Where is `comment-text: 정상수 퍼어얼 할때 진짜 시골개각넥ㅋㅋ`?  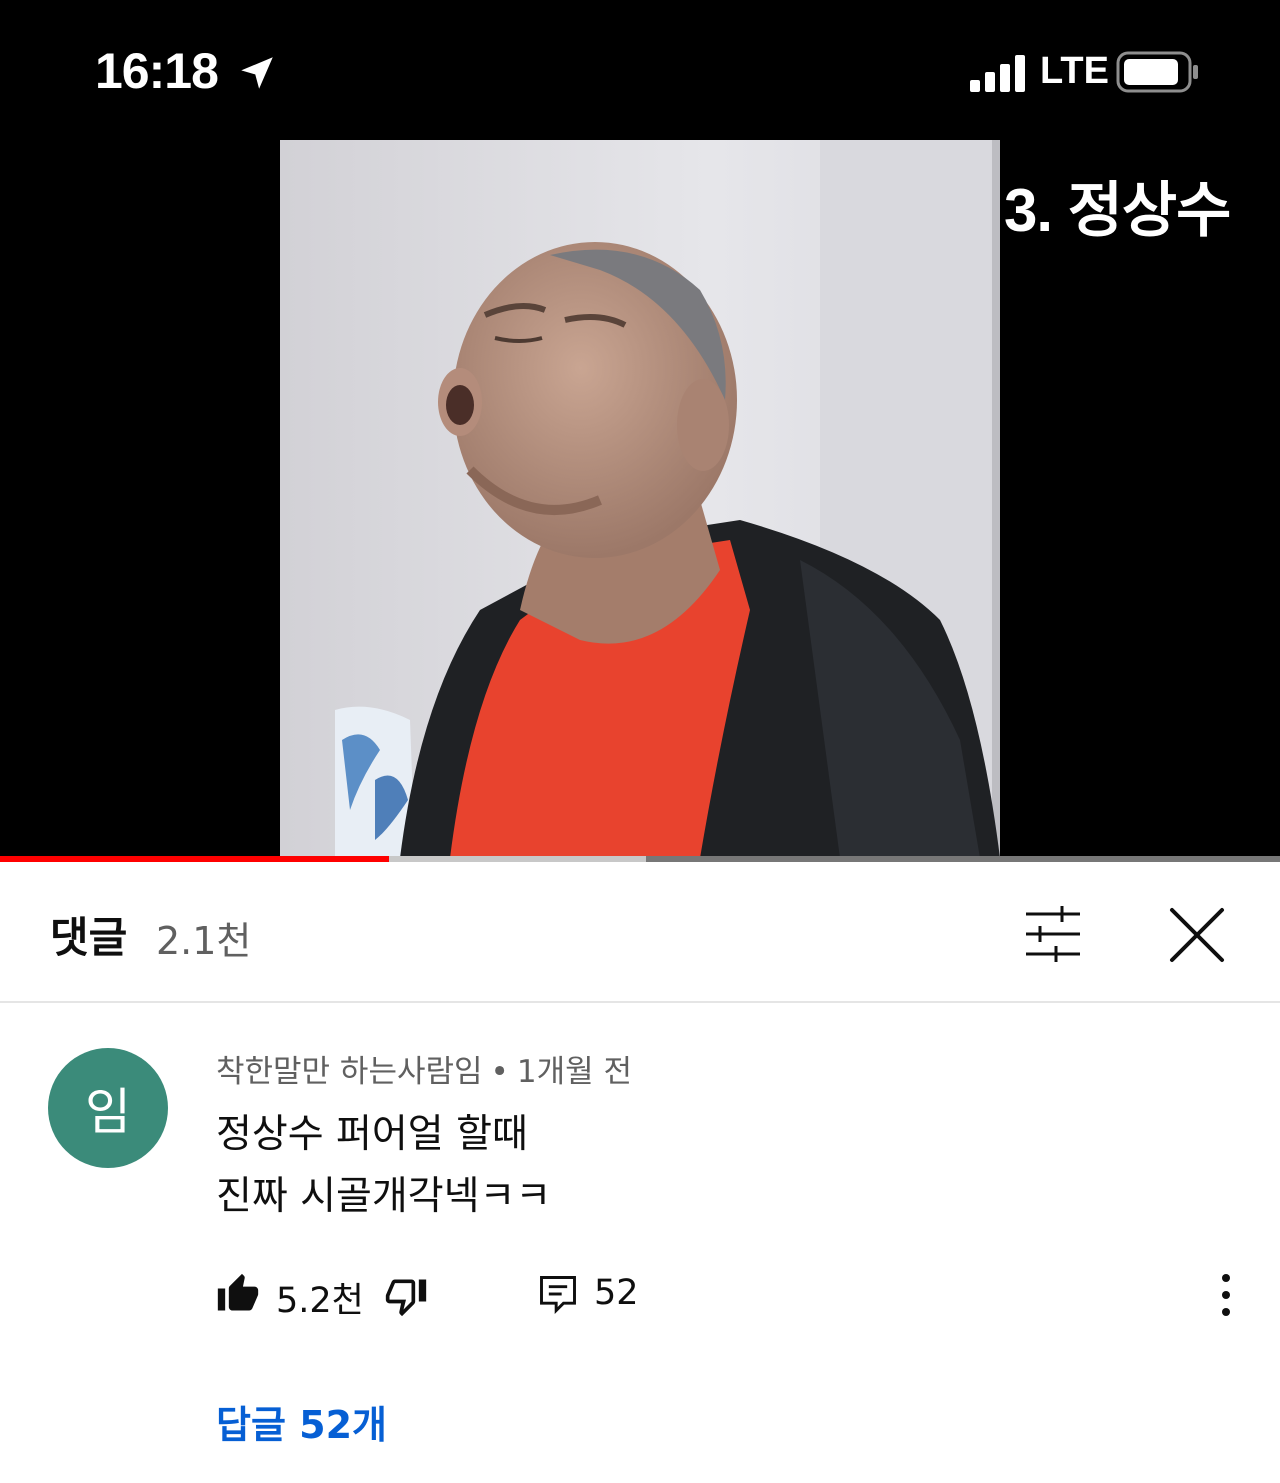
comment-text: 정상수 퍼어얼 할때 진짜 시골개각넥ㅋㅋ is located at coordinates (383, 1166).